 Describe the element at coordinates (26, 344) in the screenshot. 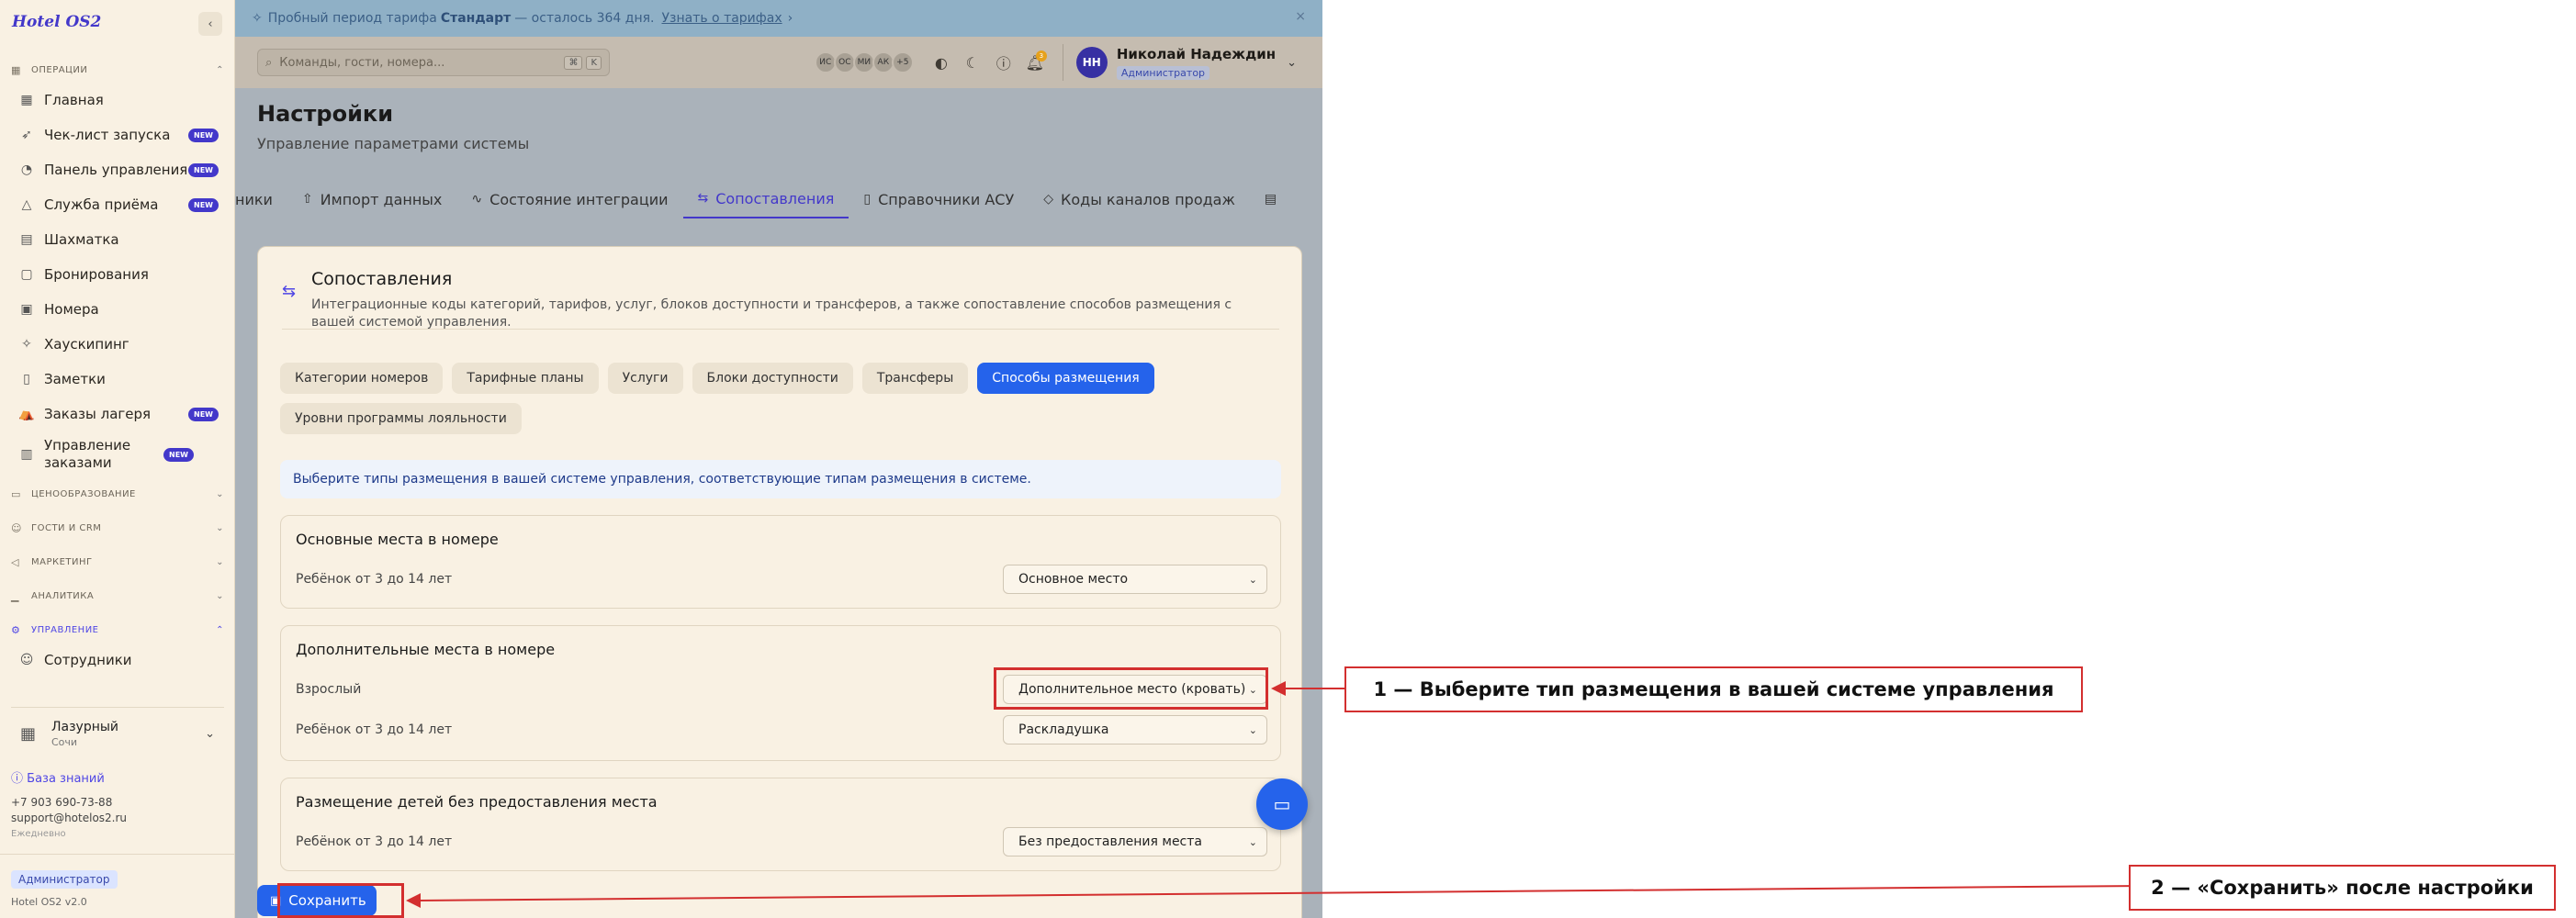

I see `sparkles-icon: ✧` at that location.